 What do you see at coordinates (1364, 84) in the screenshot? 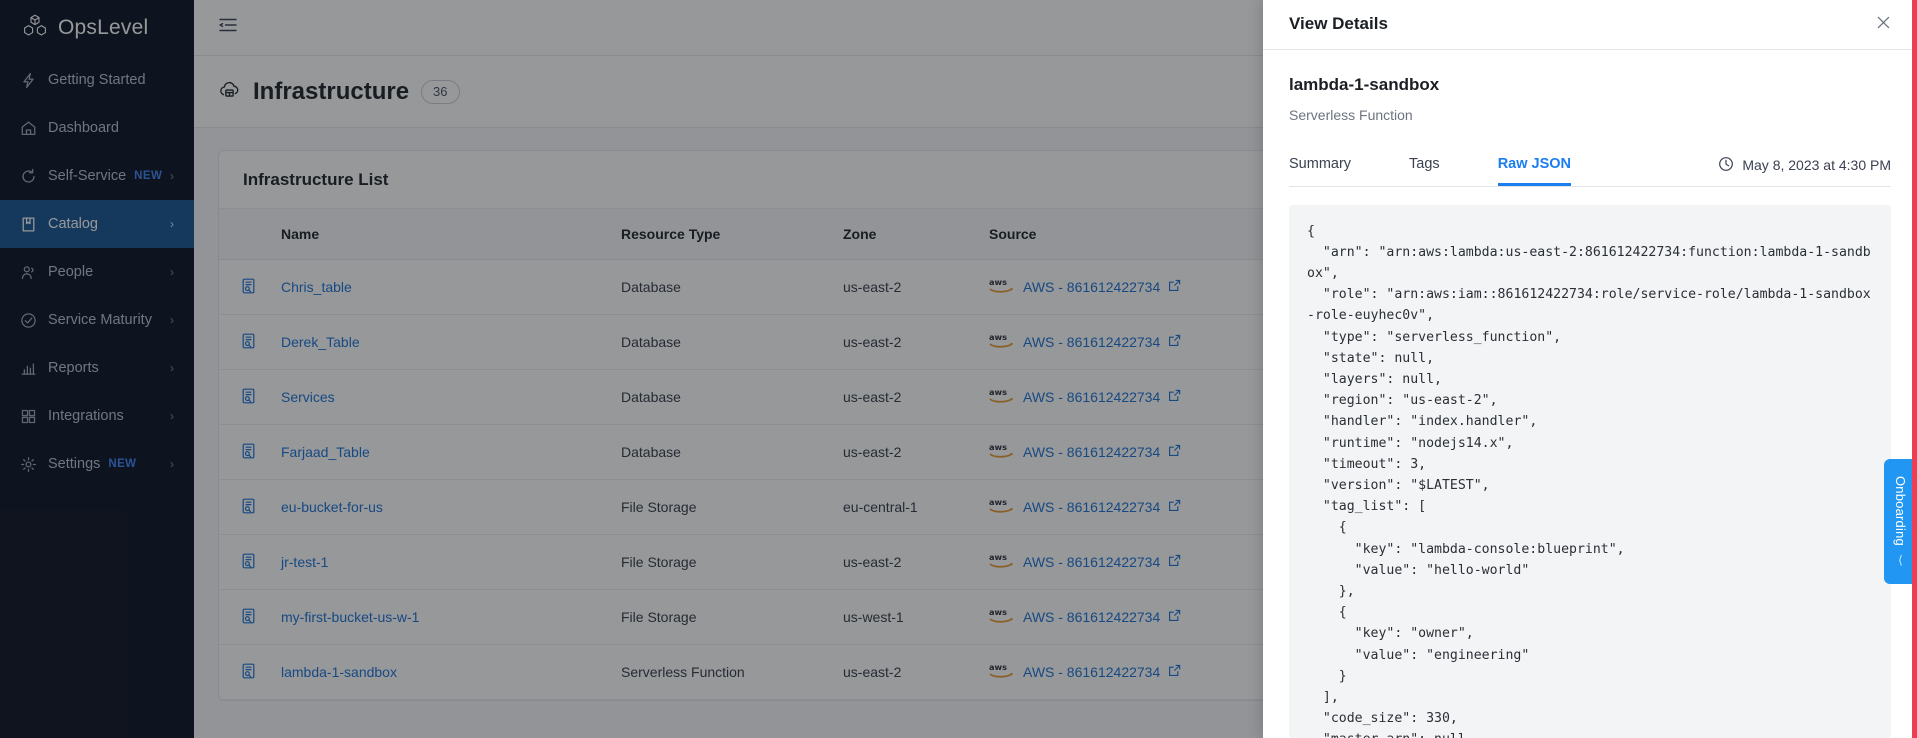
I see `entity-name: lambda-1-sandbox` at bounding box center [1364, 84].